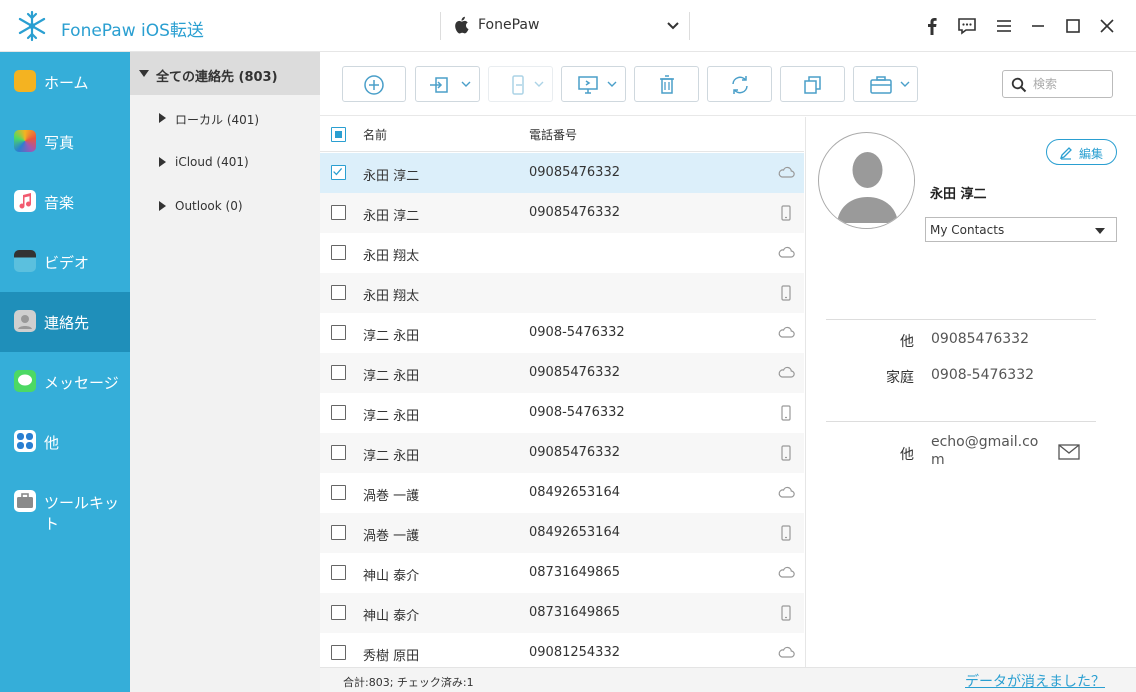 This screenshot has width=1136, height=692. I want to click on sidebar-item-music: 音楽, so click(65, 202).